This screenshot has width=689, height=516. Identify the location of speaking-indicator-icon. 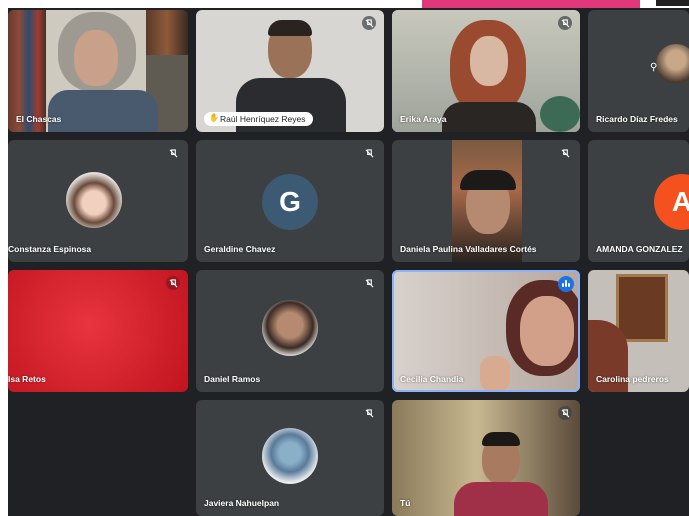
(566, 284).